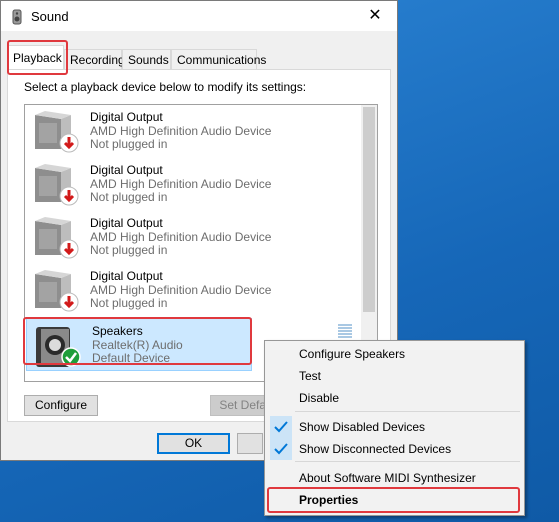 This screenshot has height=522, width=559. Describe the element at coordinates (375, 449) in the screenshot. I see `menu-item-label: Show Disconnected Devices` at that location.